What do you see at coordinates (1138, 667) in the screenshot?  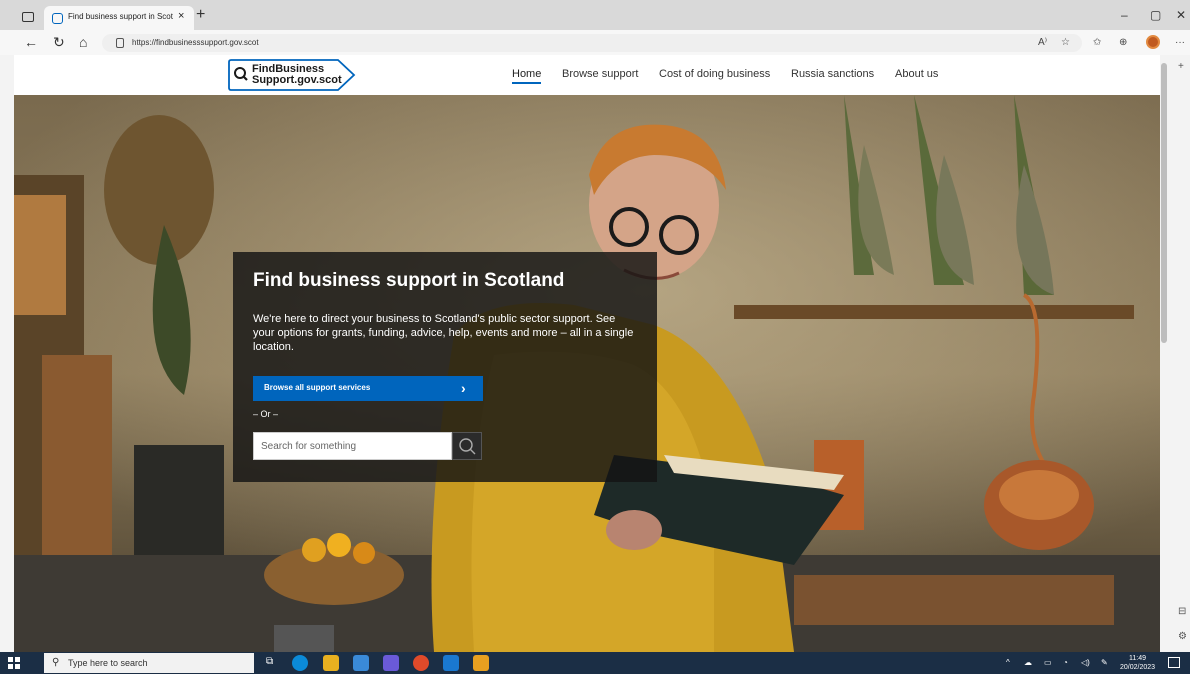 I see `clock-date: 20/02/2023` at bounding box center [1138, 667].